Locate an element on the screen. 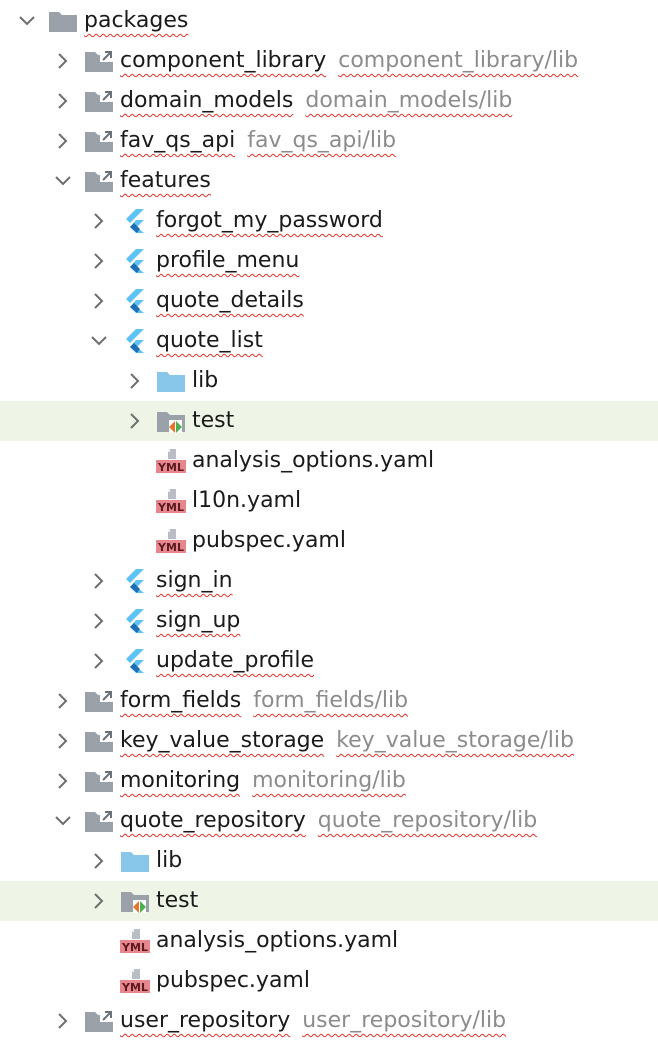 This screenshot has width=658, height=1042. tree-row: quote_list is located at coordinates (329, 341).